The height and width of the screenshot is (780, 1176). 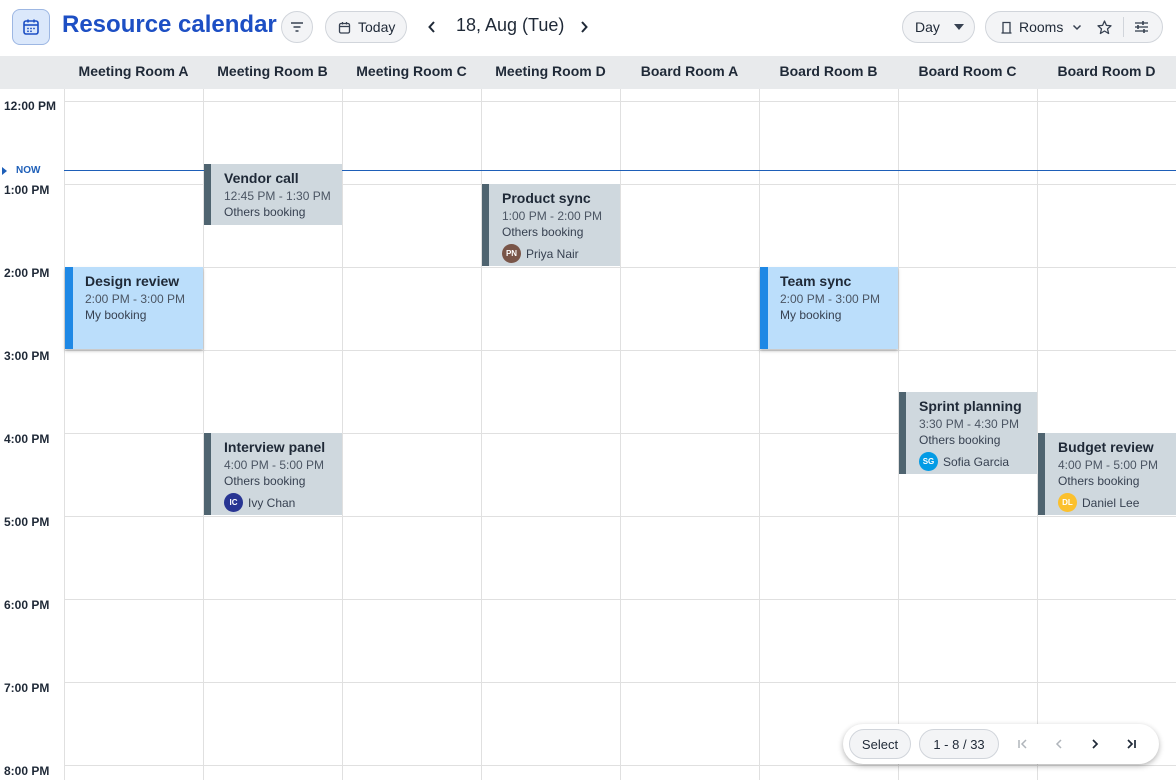 I want to click on column-header: Board Room A, so click(x=689, y=72).